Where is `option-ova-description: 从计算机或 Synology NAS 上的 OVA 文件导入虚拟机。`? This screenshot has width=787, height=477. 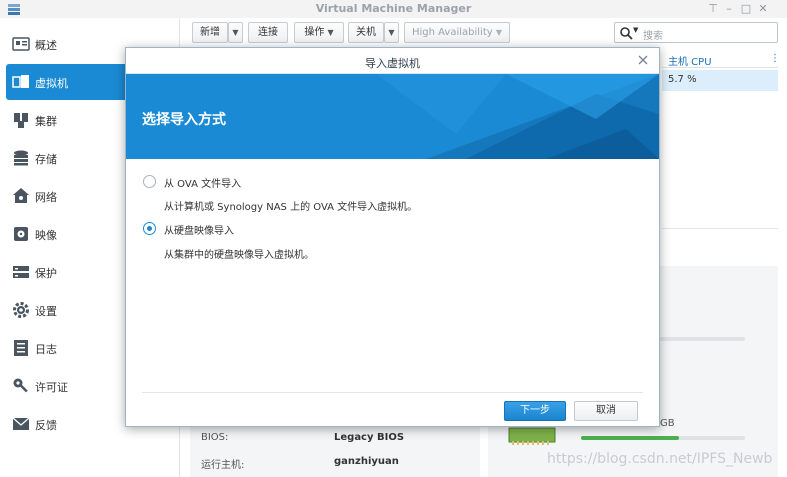
option-ova-description: 从计算机或 Synology NAS 上的 OVA 文件导入虚拟机。 is located at coordinates (291, 207).